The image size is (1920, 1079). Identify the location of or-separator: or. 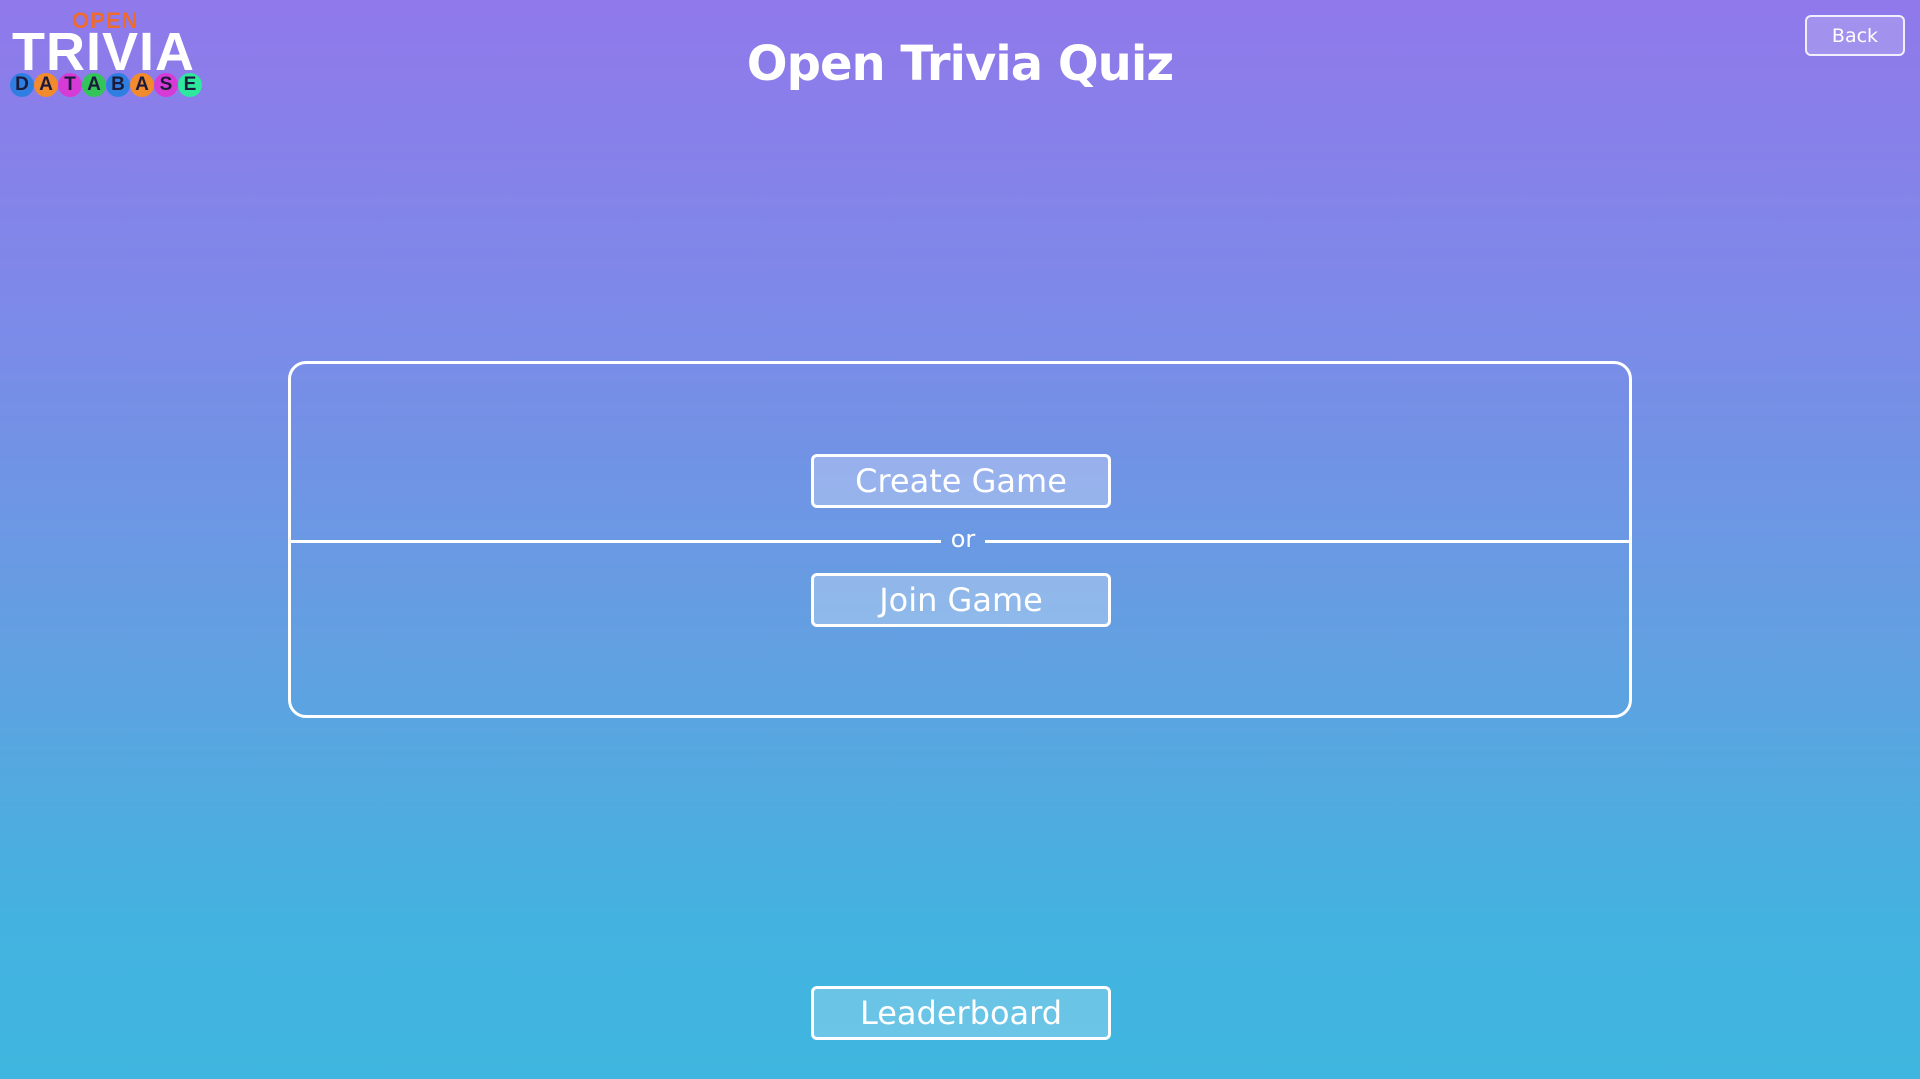
(963, 539).